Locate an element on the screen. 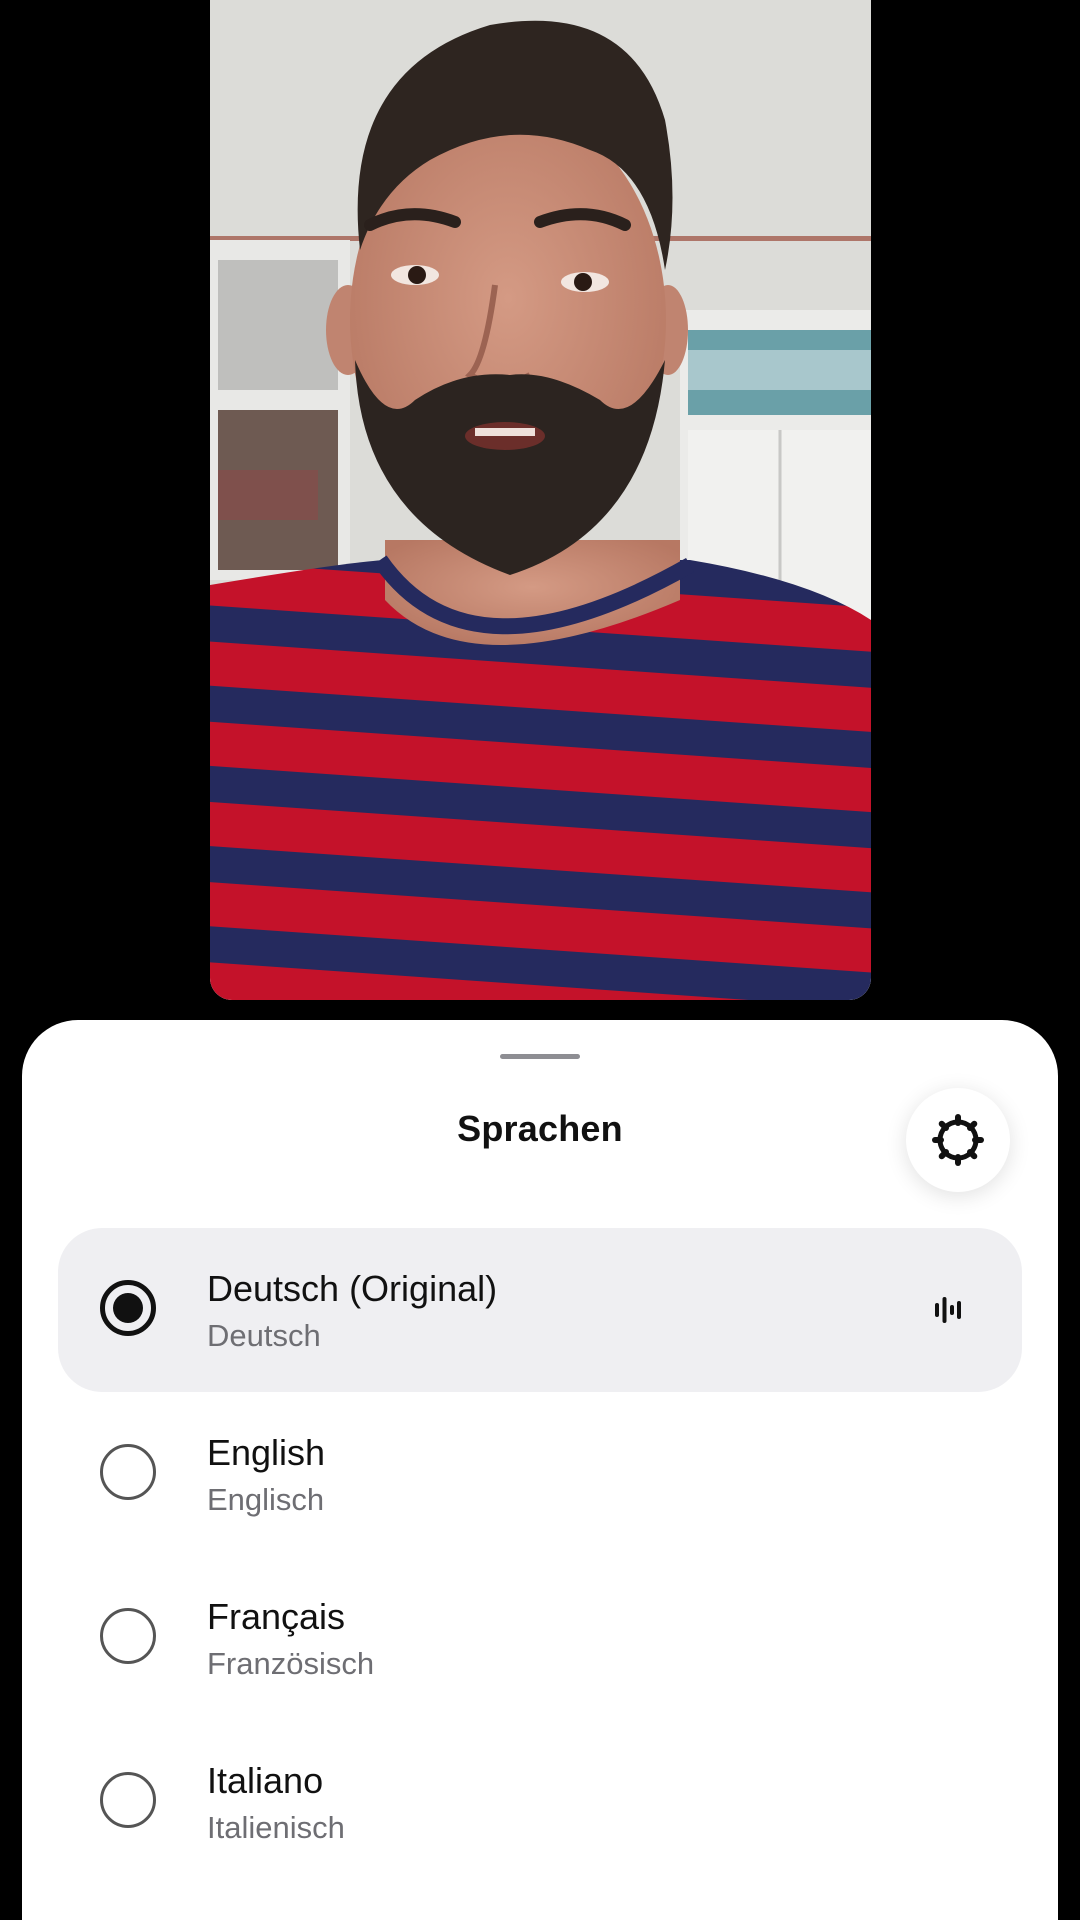 The width and height of the screenshot is (1080, 1920). settings-button is located at coordinates (958, 1140).